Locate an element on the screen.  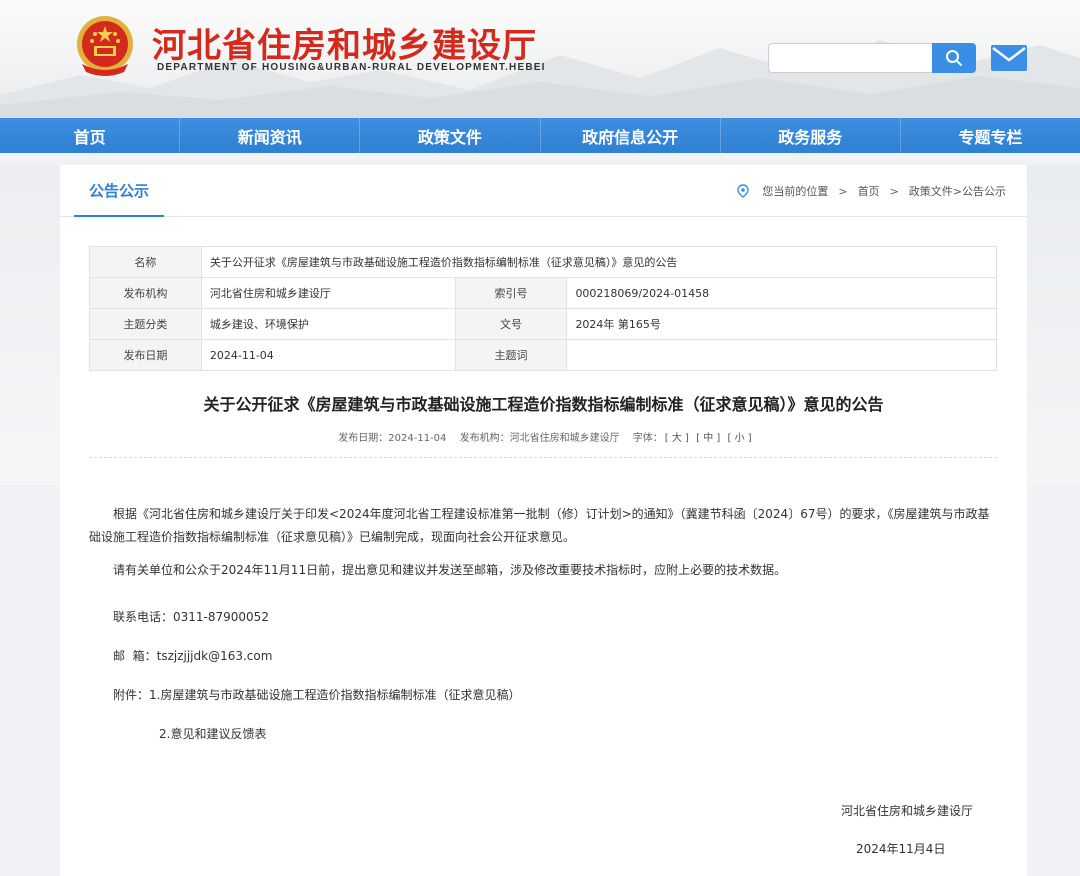
font-size-medium-button: [ 中 ] is located at coordinates (708, 438).